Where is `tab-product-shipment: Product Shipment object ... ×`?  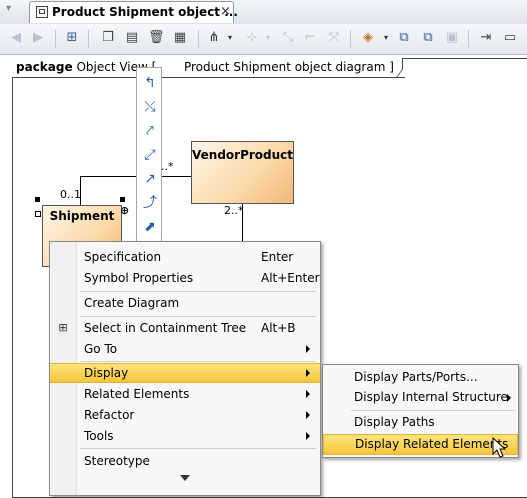 tab-product-shipment: Product Shipment object ... × is located at coordinates (133, 12).